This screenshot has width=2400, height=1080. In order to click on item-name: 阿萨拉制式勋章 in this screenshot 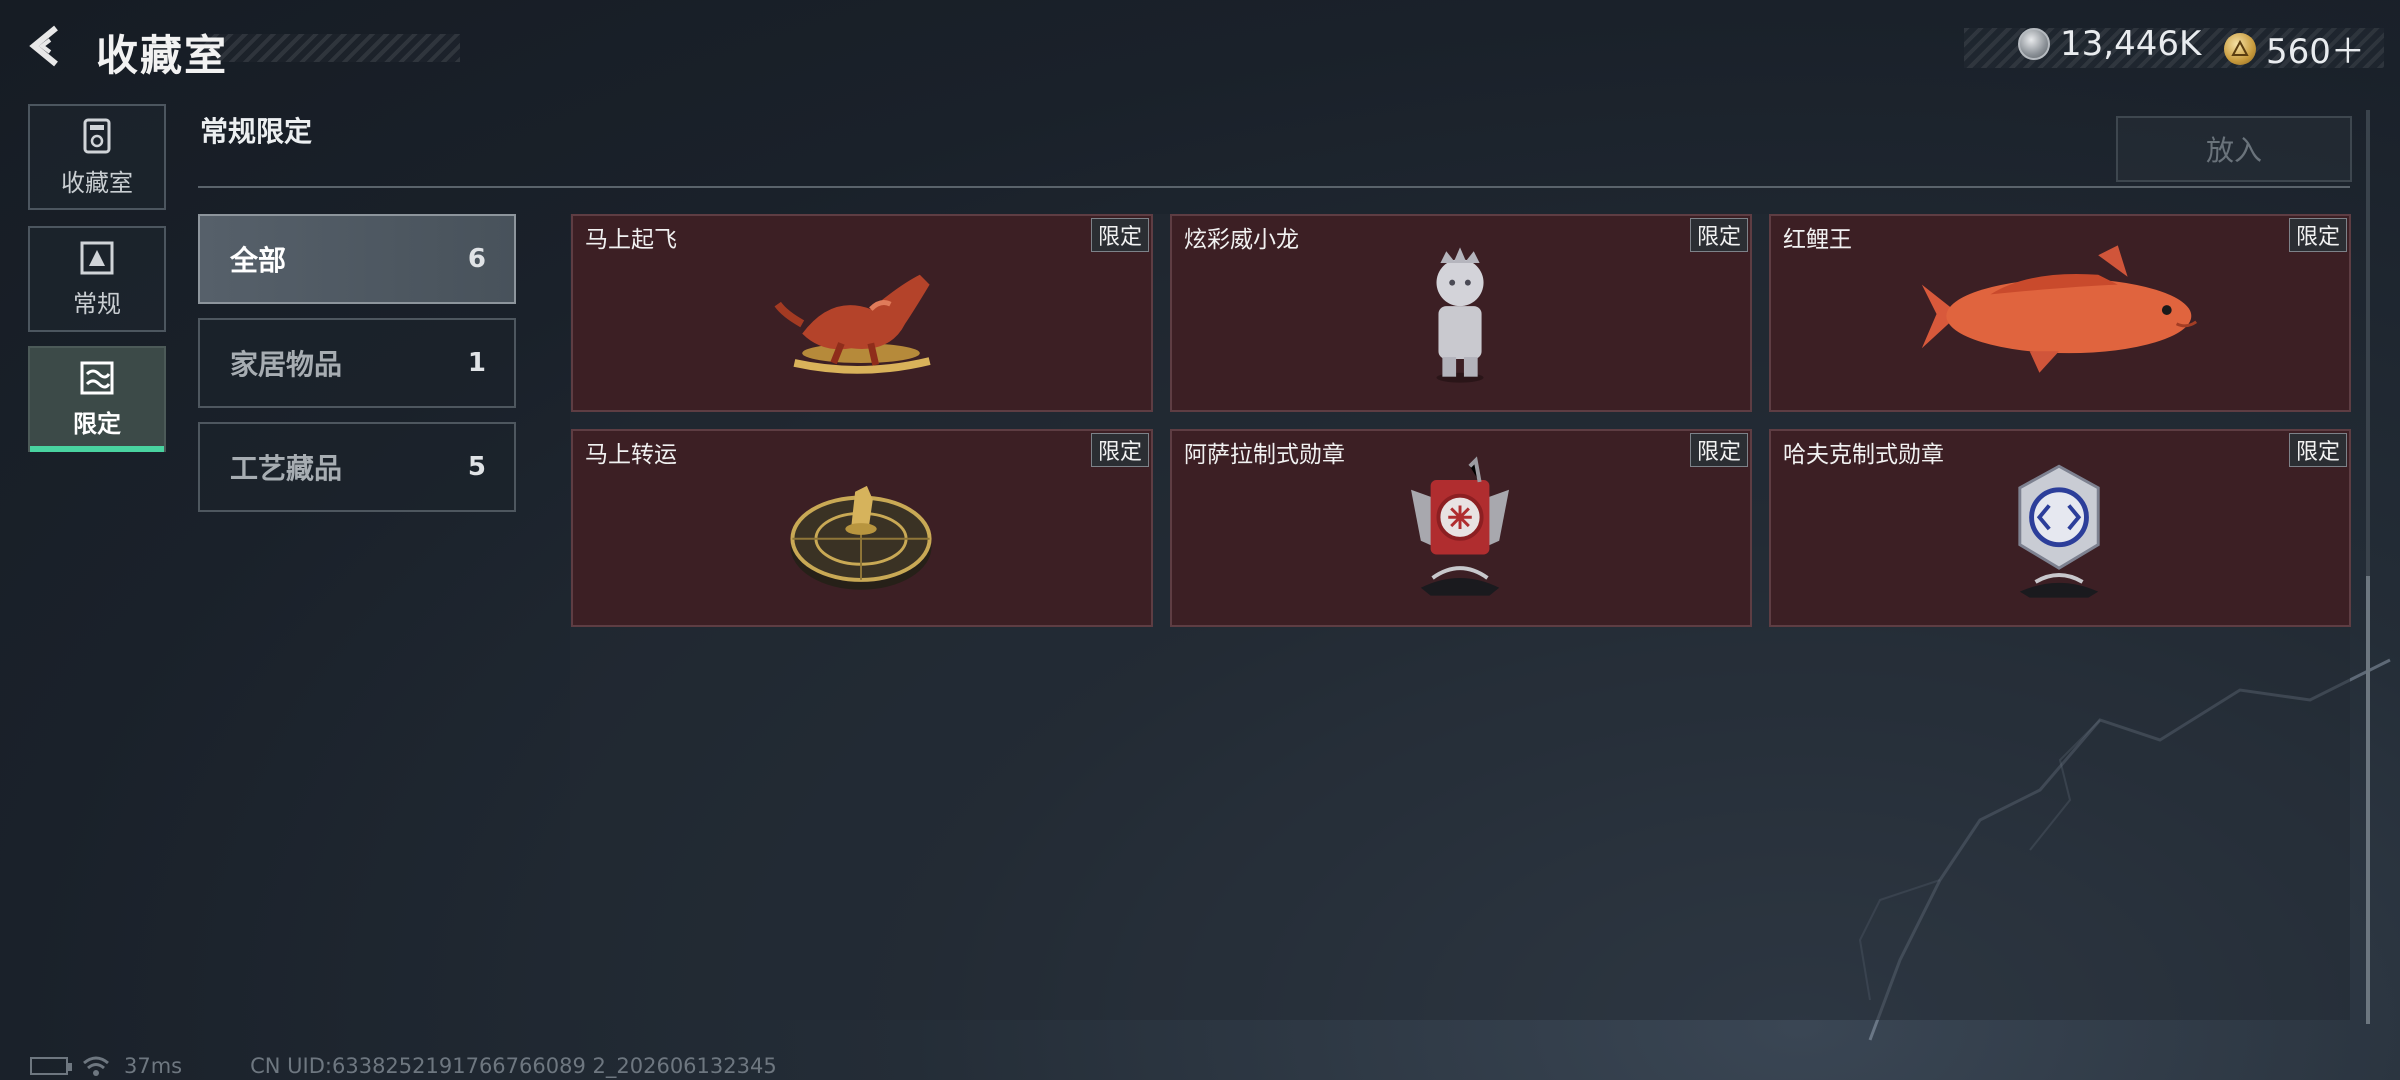, I will do `click(1264, 455)`.